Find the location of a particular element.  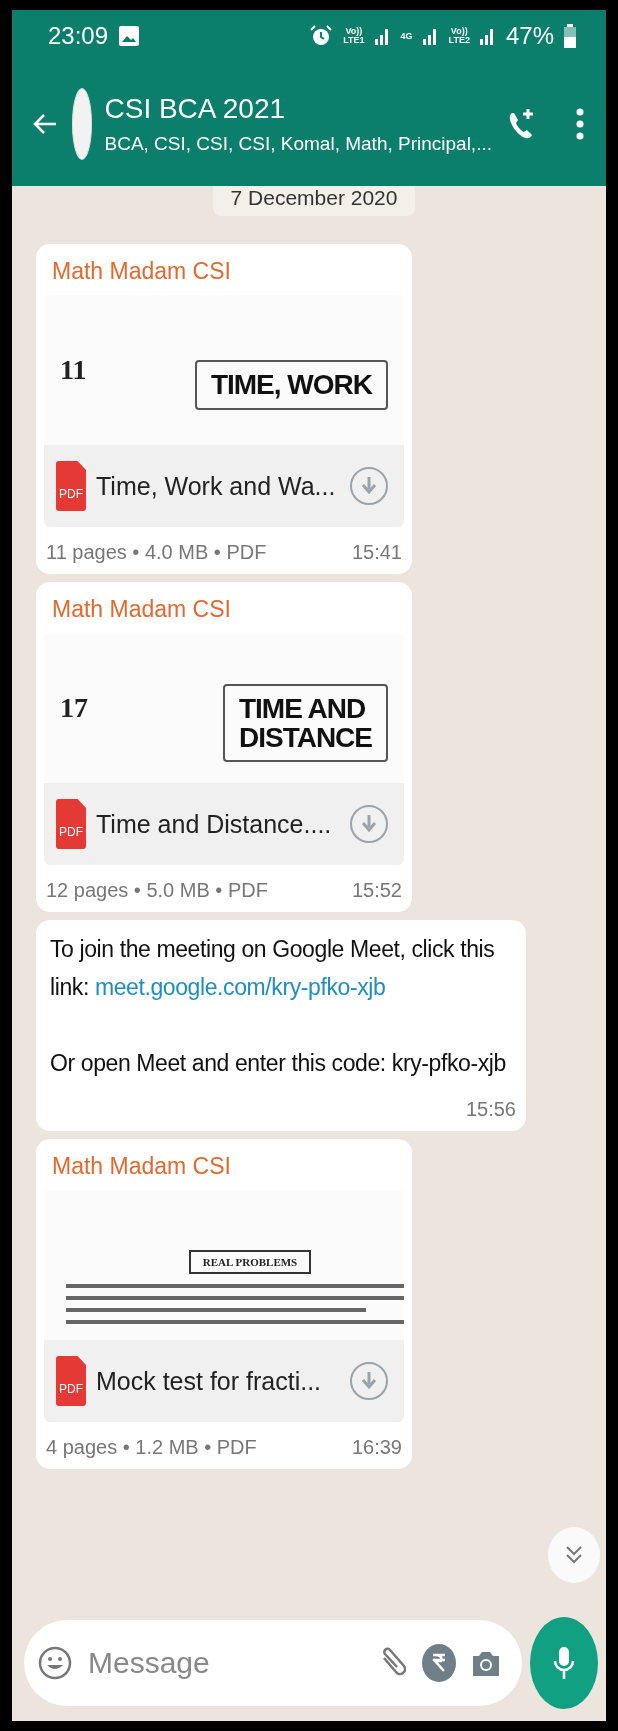

chapter-number: 17 is located at coordinates (74, 708).